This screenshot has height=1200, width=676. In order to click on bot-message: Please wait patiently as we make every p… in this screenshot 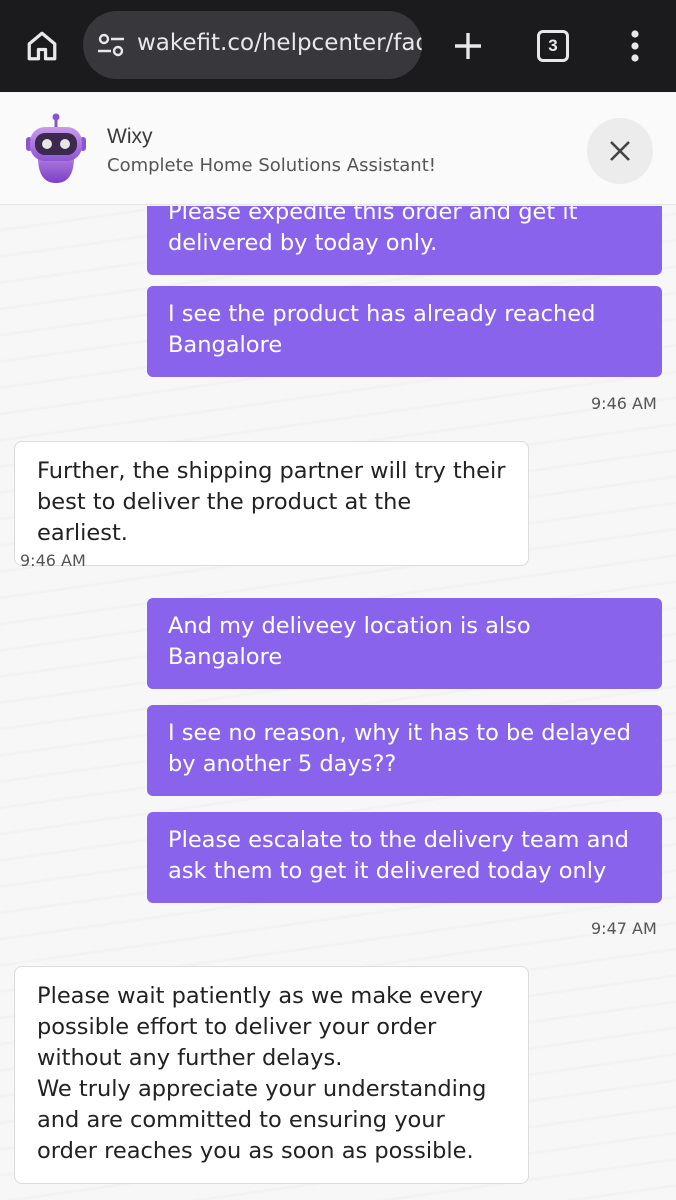, I will do `click(271, 1075)`.